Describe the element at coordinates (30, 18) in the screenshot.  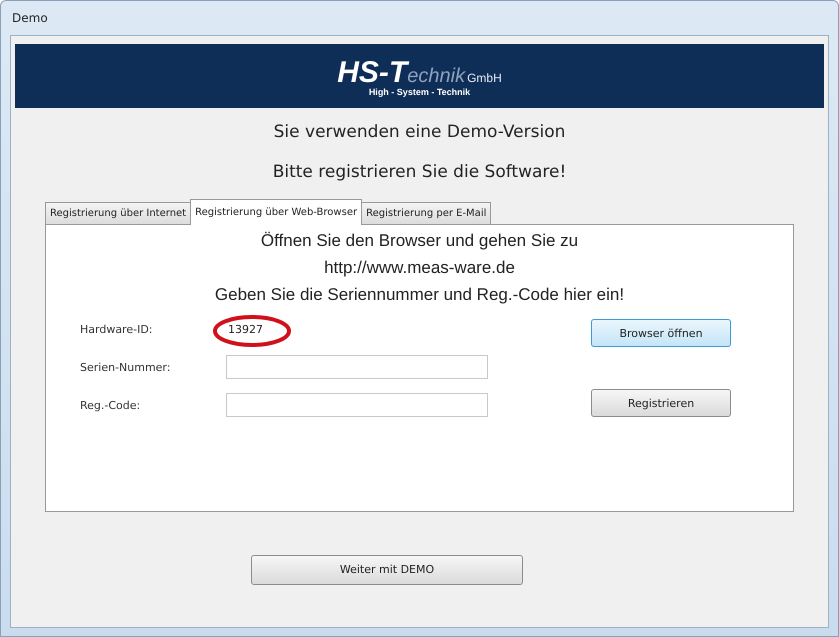
I see `window-title: Demo` at that location.